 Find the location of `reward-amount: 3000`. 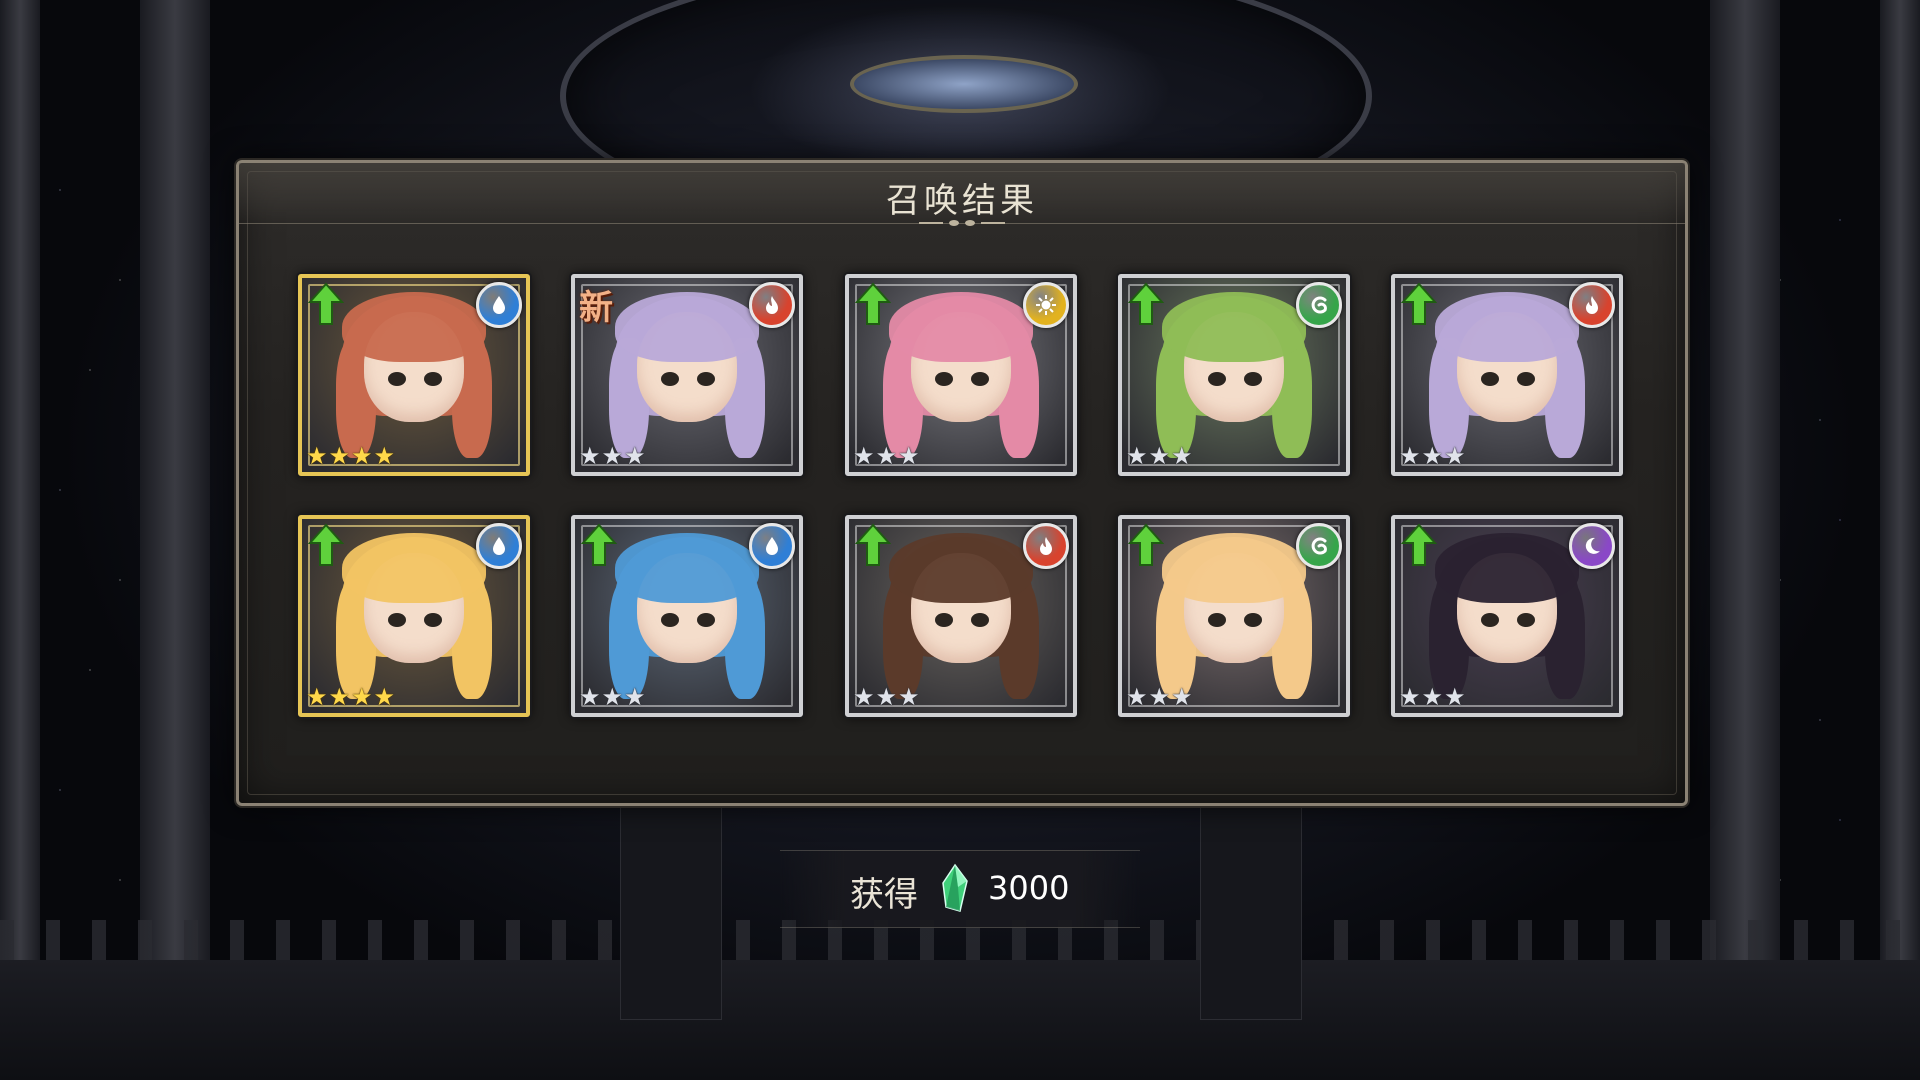

reward-amount: 3000 is located at coordinates (1029, 888).